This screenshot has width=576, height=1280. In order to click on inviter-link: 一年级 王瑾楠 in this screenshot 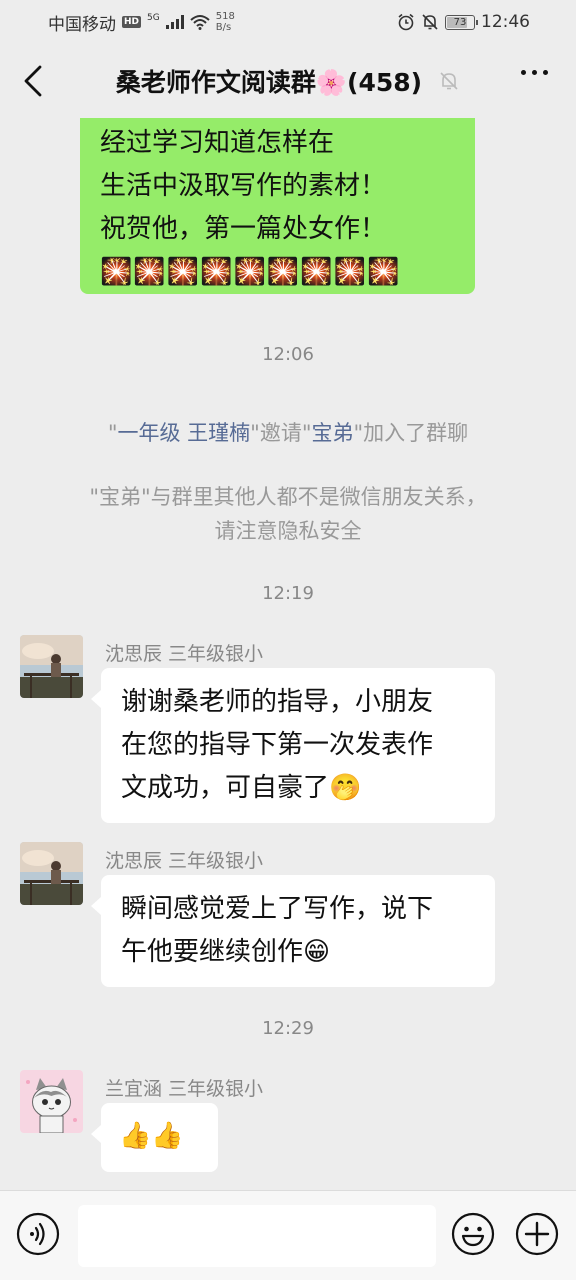, I will do `click(183, 433)`.